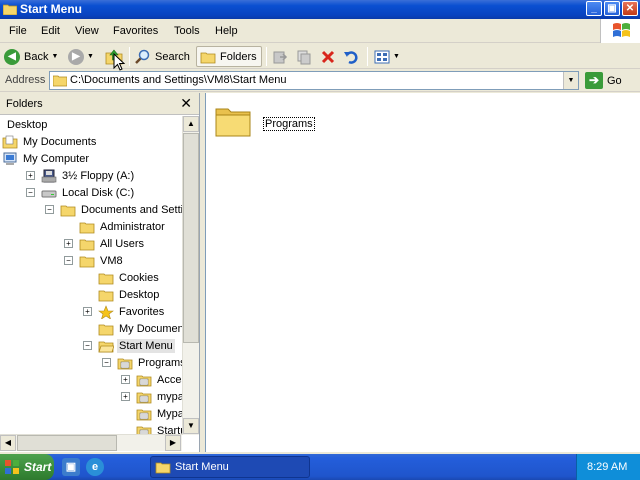 The height and width of the screenshot is (480, 640). I want to click on windows-logo-icon, so click(620, 31).